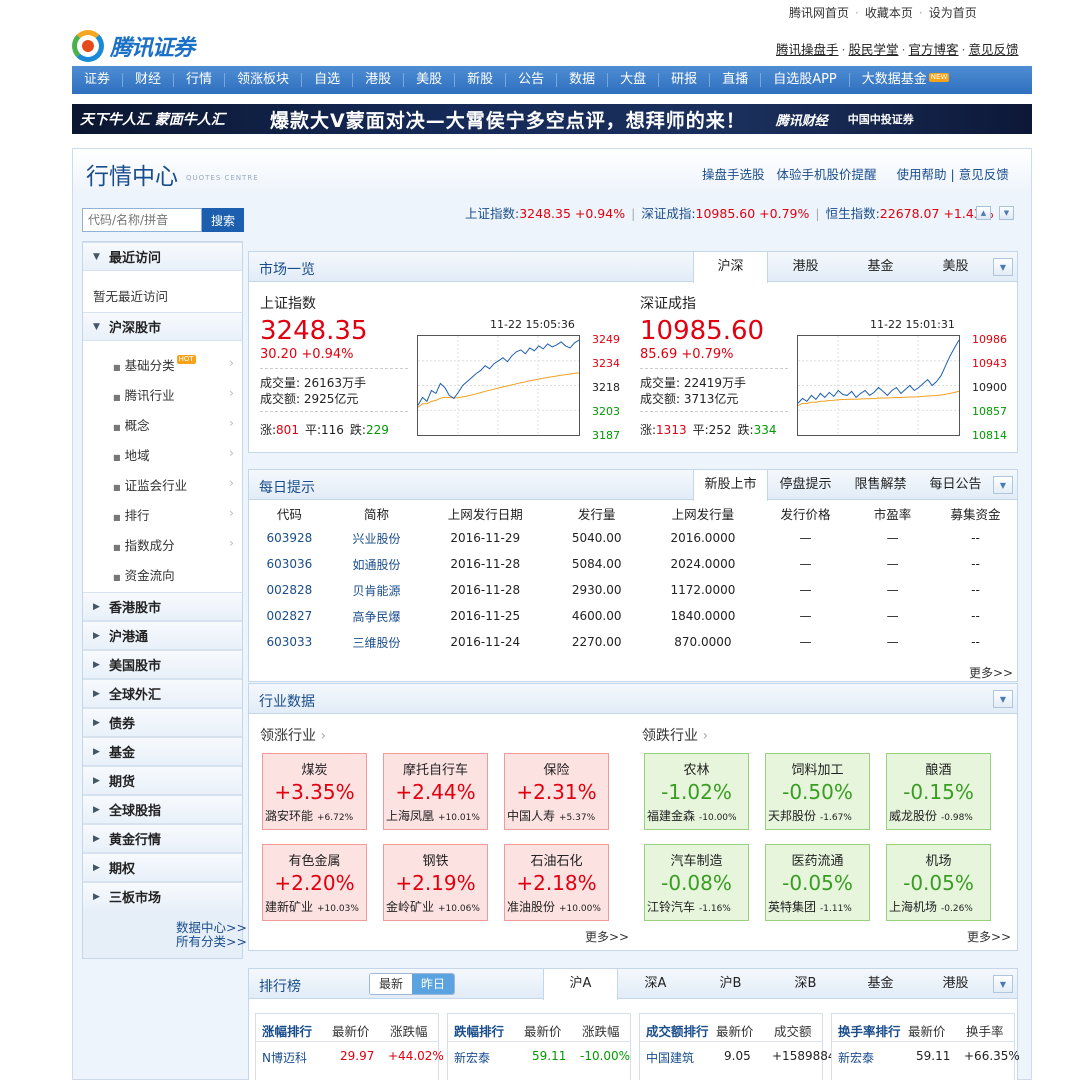 Image resolution: width=1088 pixels, height=1080 pixels. Describe the element at coordinates (556, 791) in the screenshot. I see `industry-tile: 保险 +2.31% 中国人寿 +5.37%` at that location.